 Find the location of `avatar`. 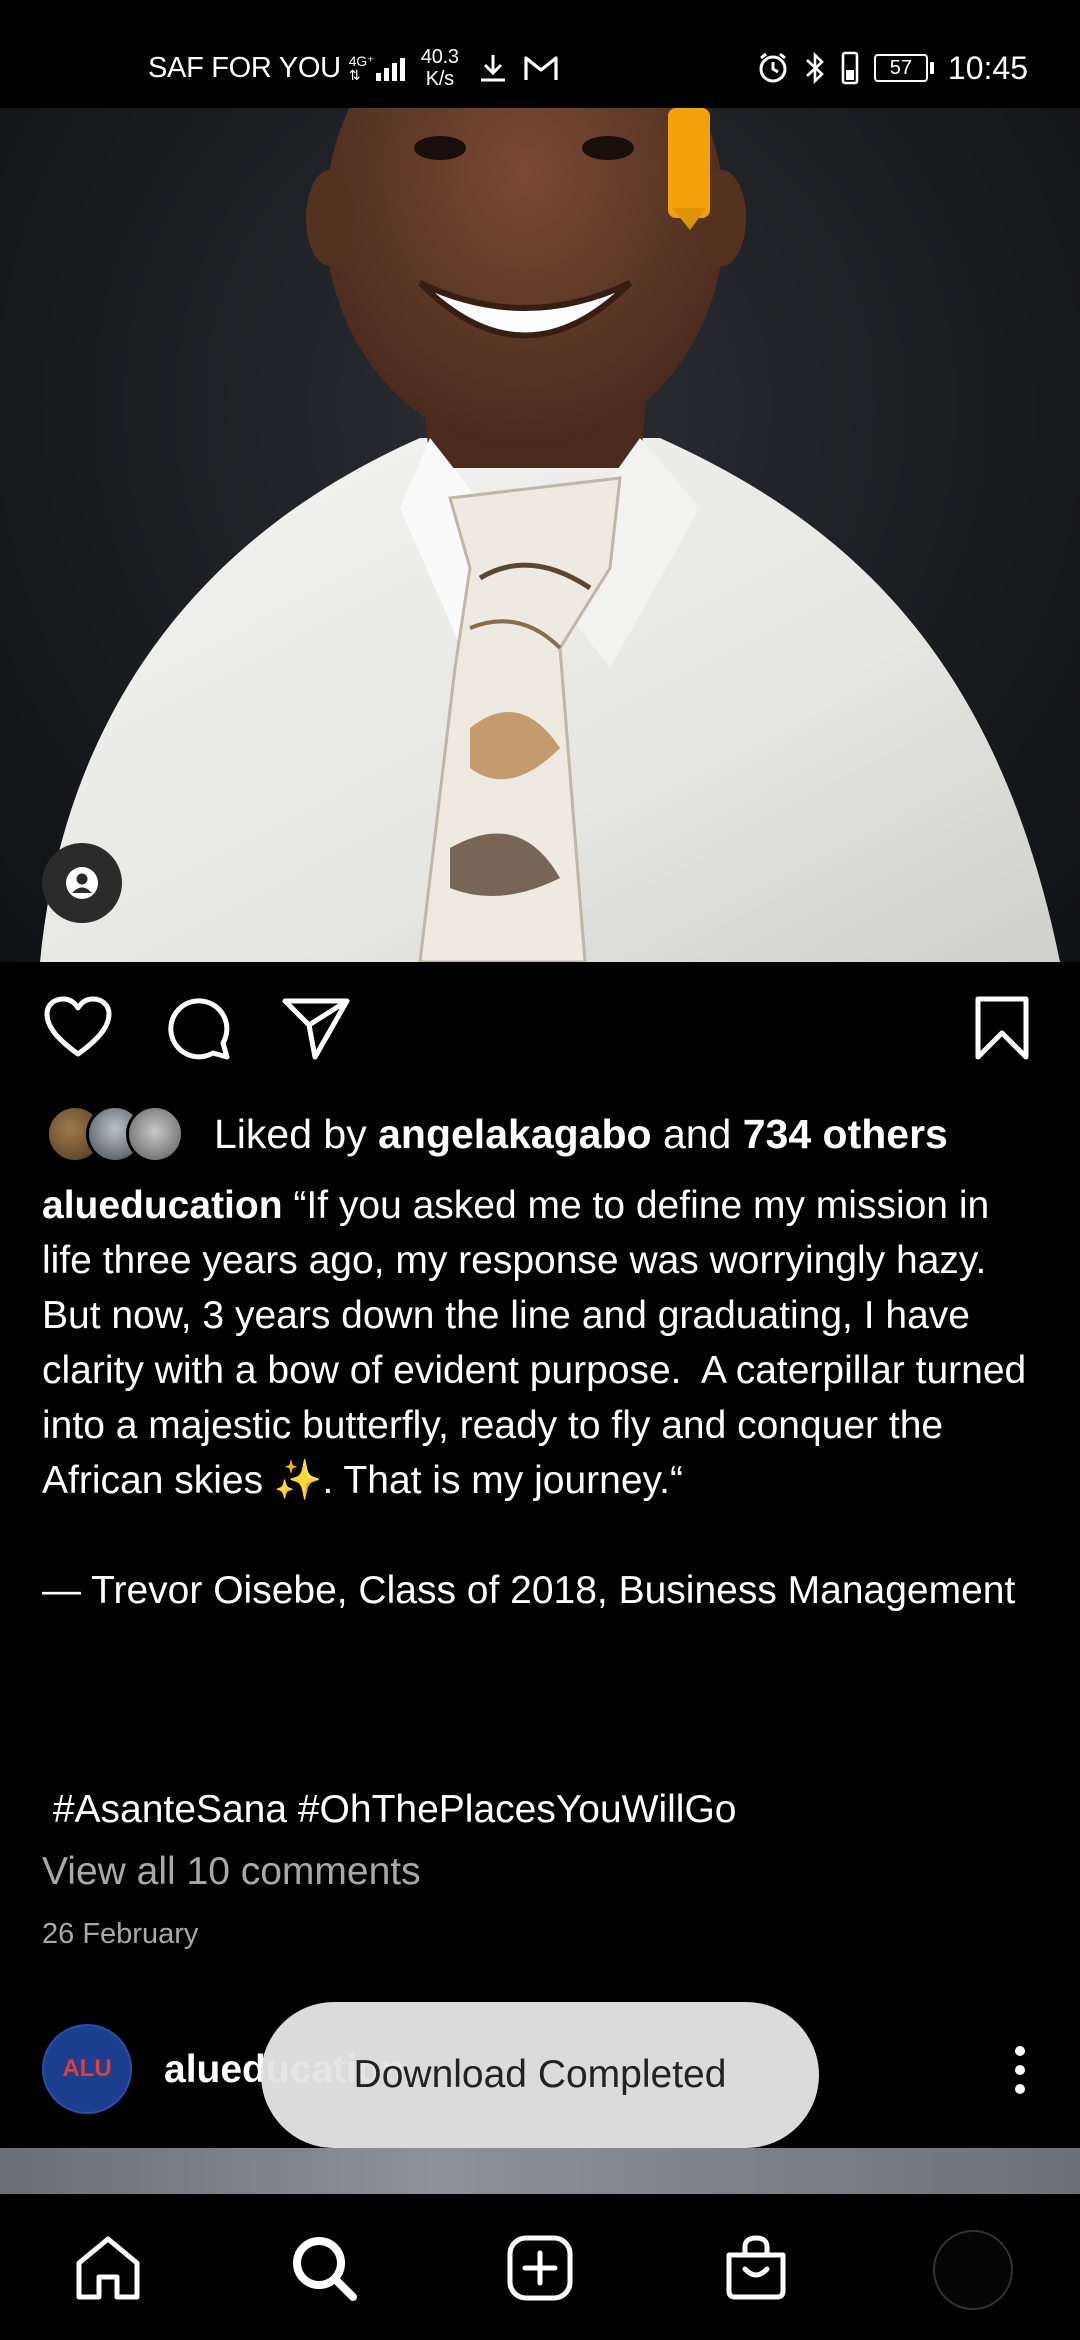

avatar is located at coordinates (155, 1134).